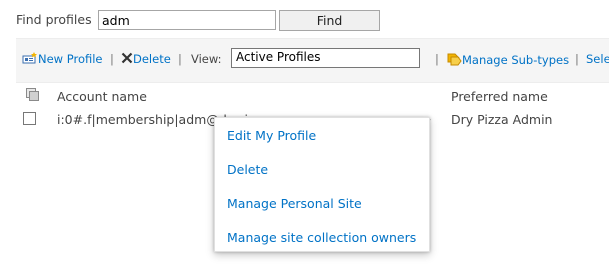 The height and width of the screenshot is (268, 609). What do you see at coordinates (502, 119) in the screenshot?
I see `preferred-name-cell: Dry Pizza Admin` at bounding box center [502, 119].